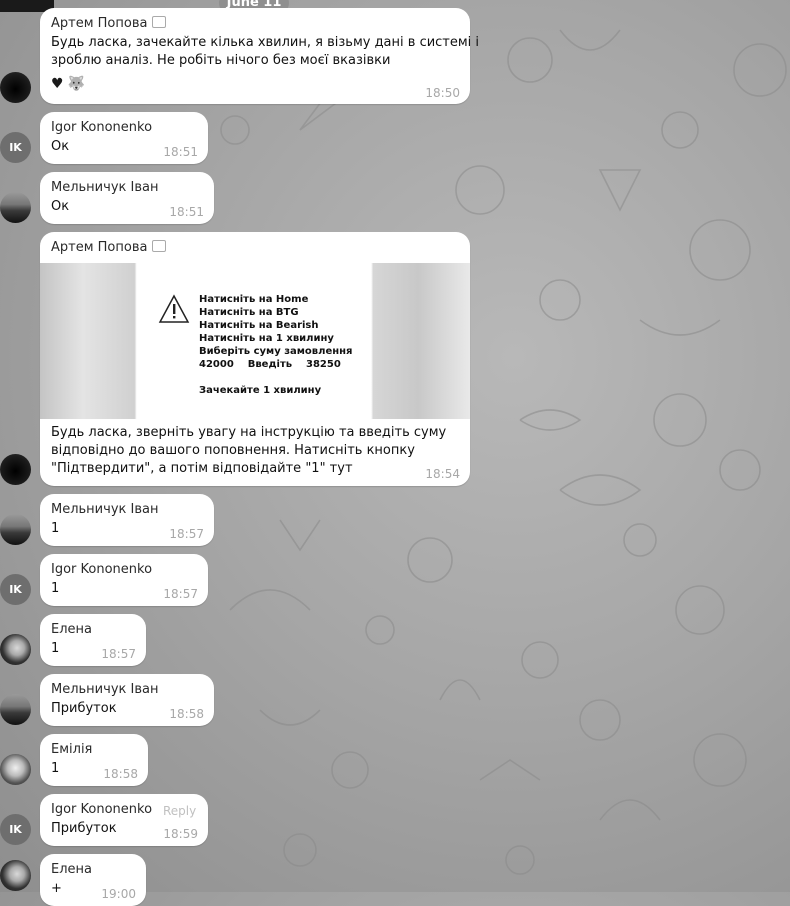 This screenshot has height=906, width=790. I want to click on message-time: 19:00, so click(118, 894).